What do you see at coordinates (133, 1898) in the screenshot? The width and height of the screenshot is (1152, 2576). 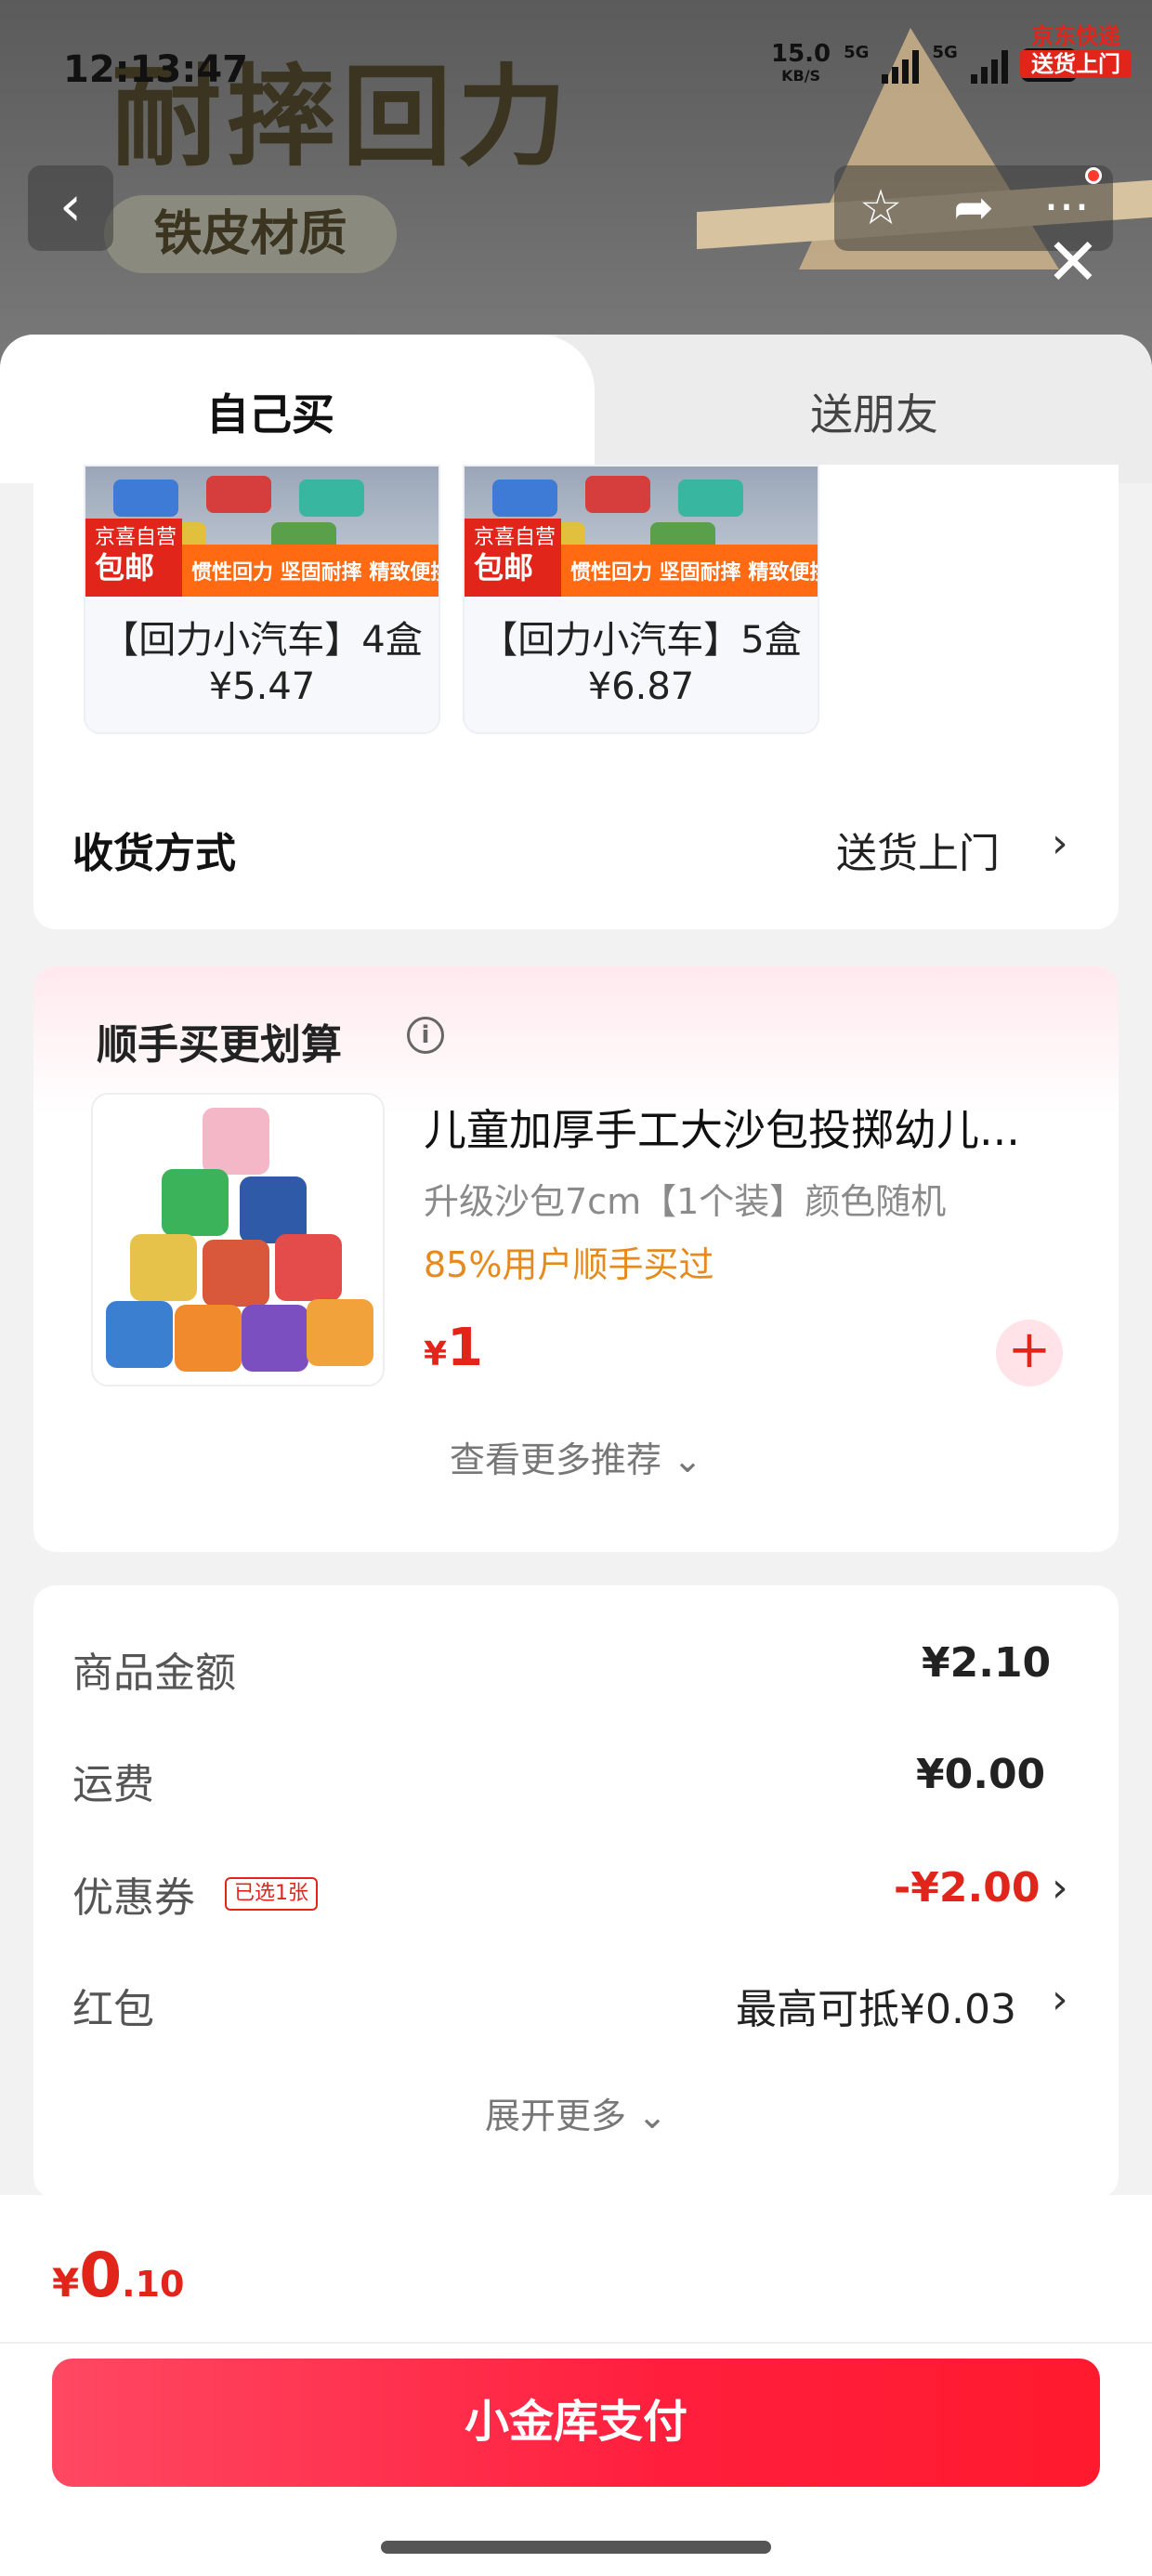 I see `coupon-label: 优惠券` at bounding box center [133, 1898].